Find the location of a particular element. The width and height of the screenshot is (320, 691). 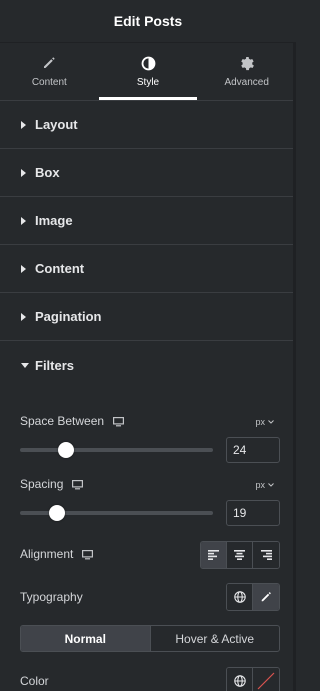

tab-hover-active: Hover & Active is located at coordinates (214, 638).